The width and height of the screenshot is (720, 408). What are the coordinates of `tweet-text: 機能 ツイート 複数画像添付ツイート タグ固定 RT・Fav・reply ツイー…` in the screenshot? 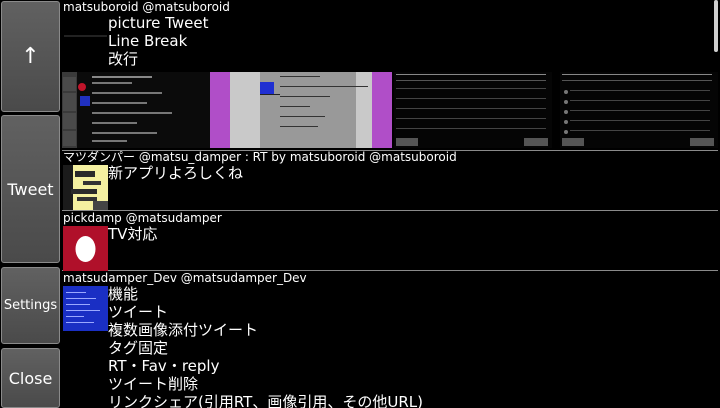 It's located at (265, 346).